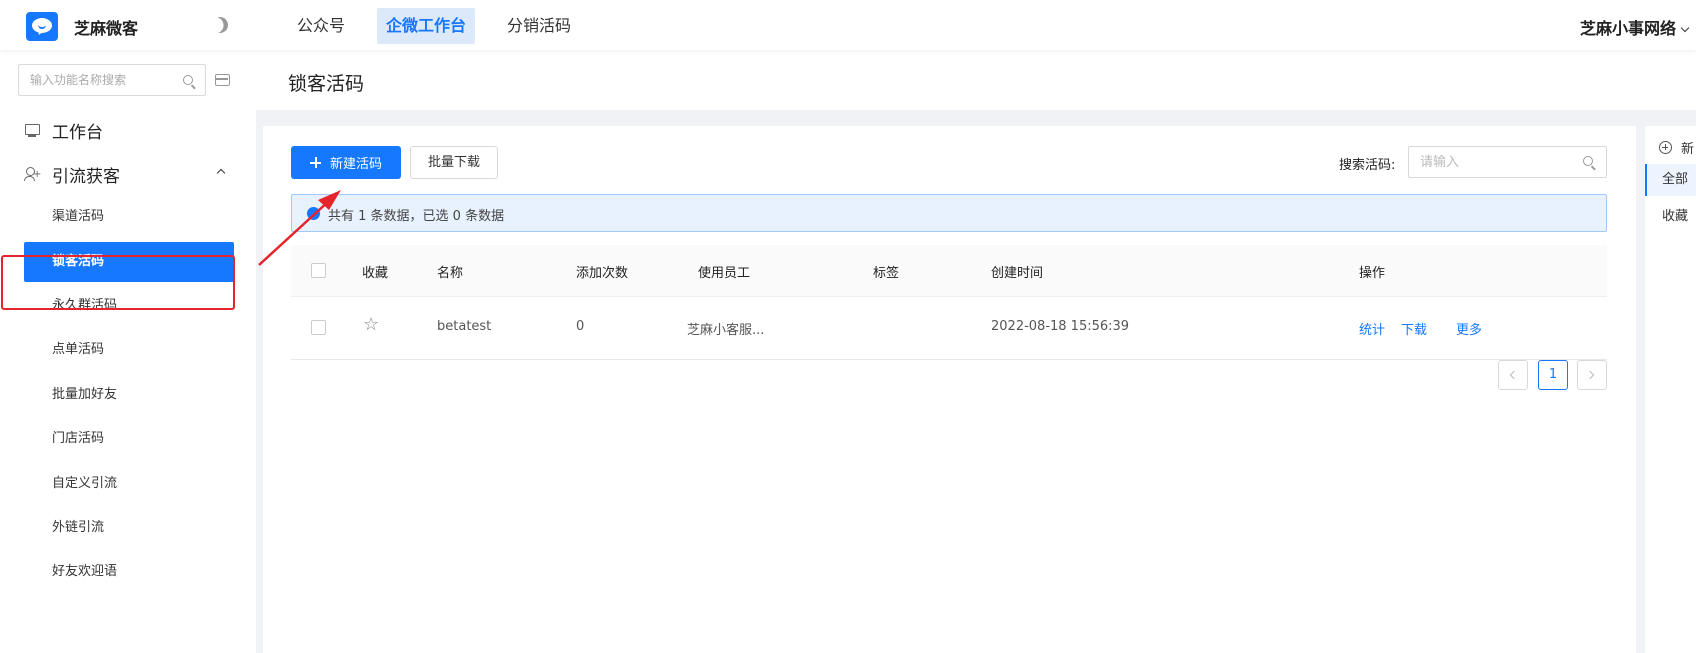 The width and height of the screenshot is (1696, 653). Describe the element at coordinates (371, 325) in the screenshot. I see `star-icon: ☆` at that location.